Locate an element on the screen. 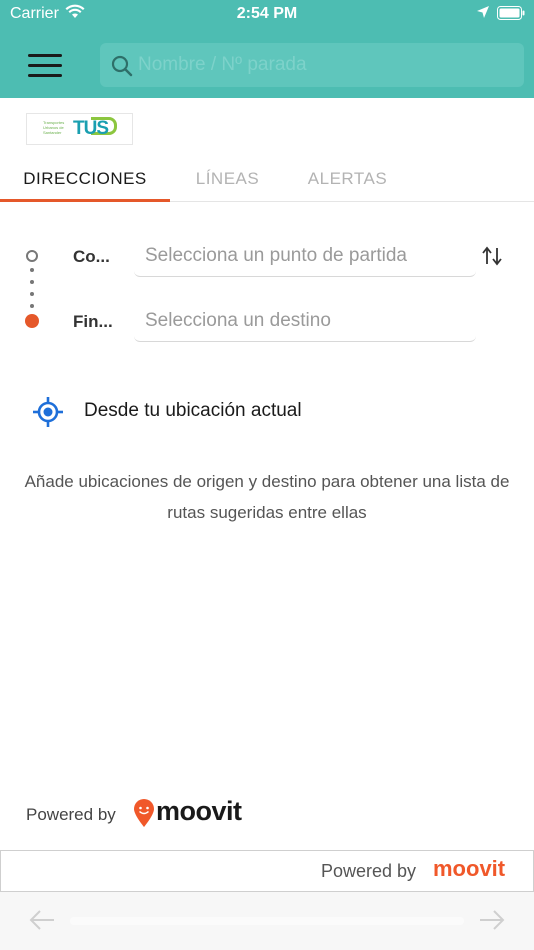 This screenshot has height=950, width=534. tab-bar: DIRECCIONES LÍNEAS ALERTAS is located at coordinates (267, 177).